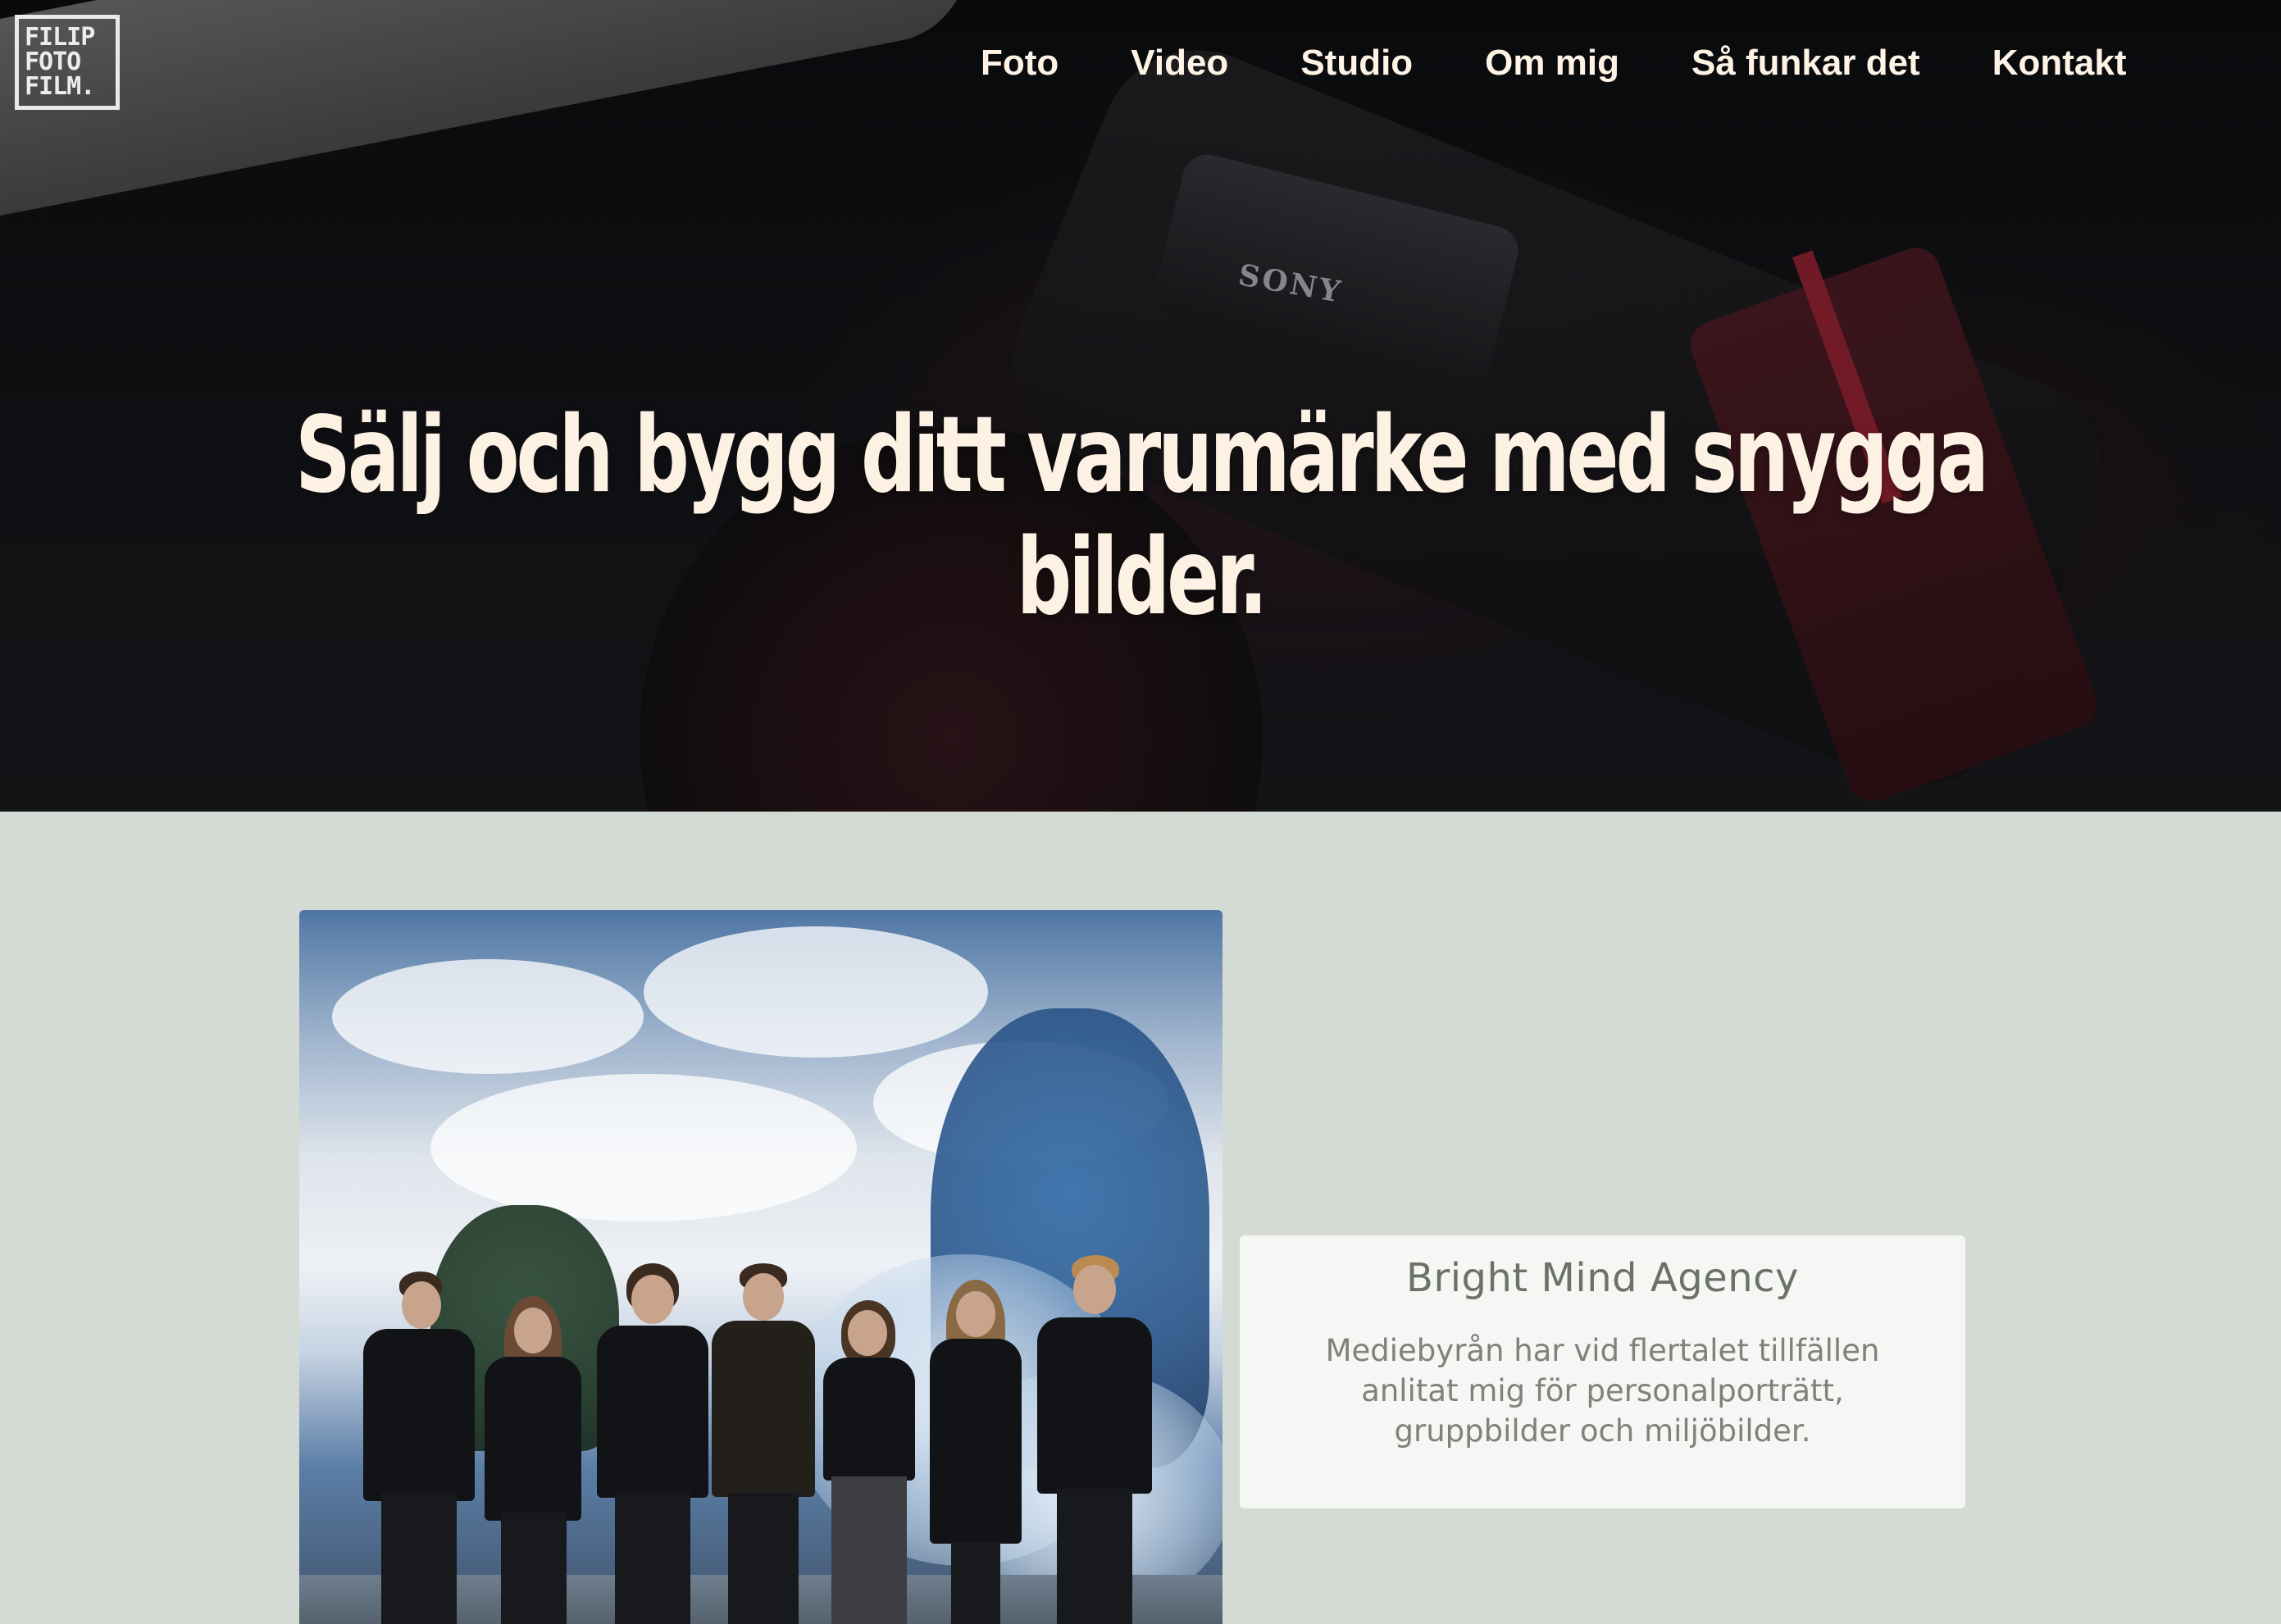 This screenshot has width=2281, height=1624. What do you see at coordinates (1179, 64) in the screenshot?
I see `nav-item-video: Video` at bounding box center [1179, 64].